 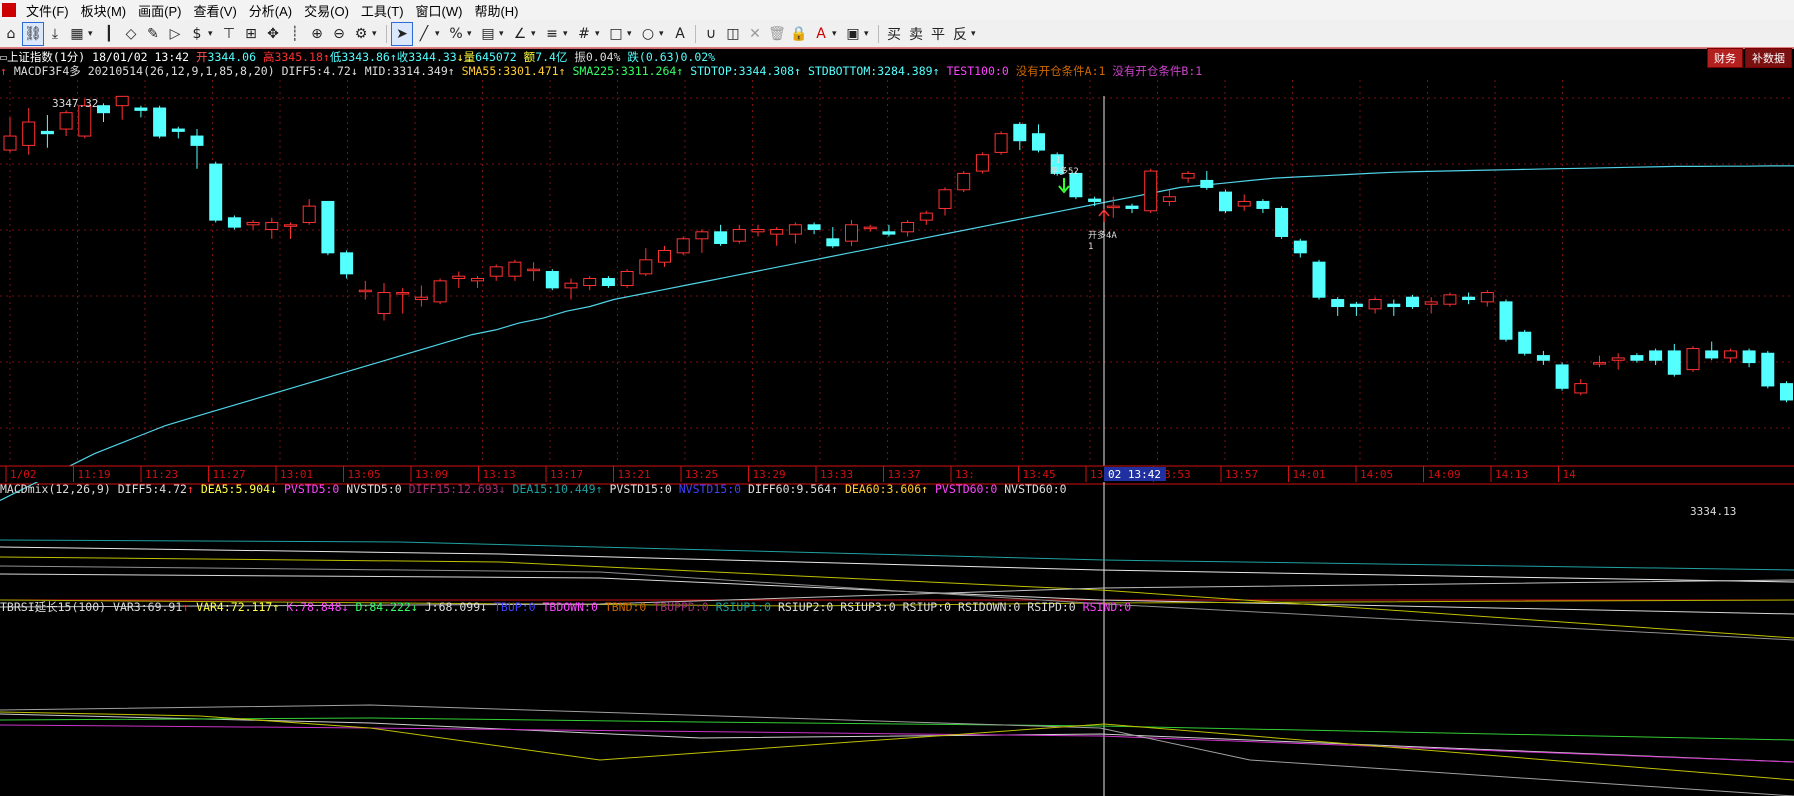 I want to click on high-label: 高, so click(x=268, y=57).